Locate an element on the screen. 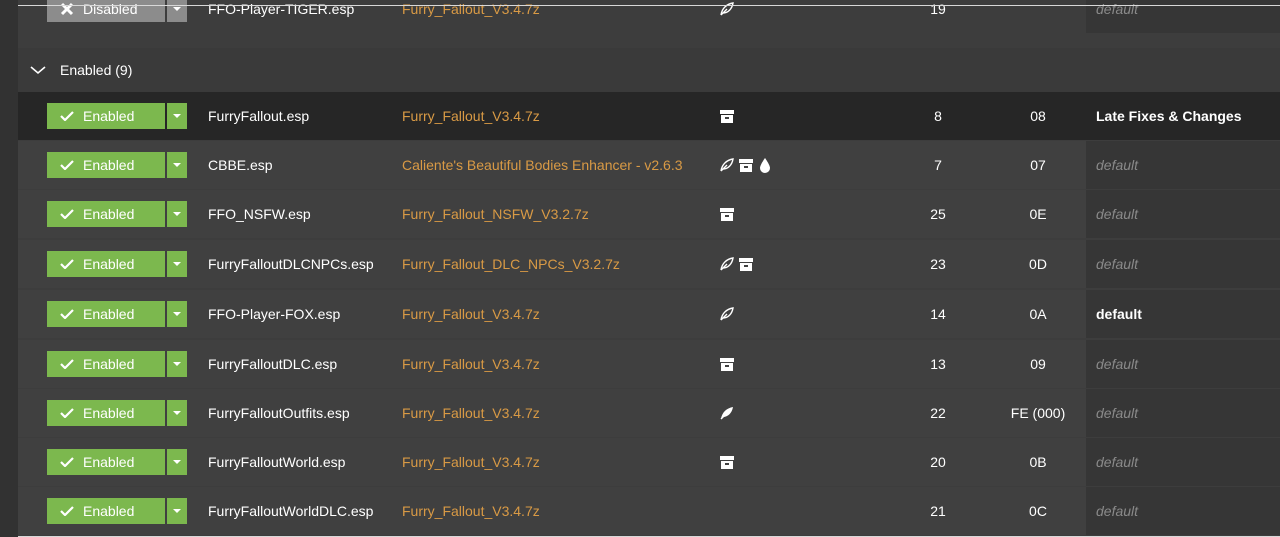 This screenshot has width=1280, height=537. chevron-down-icon is located at coordinates (38, 70).